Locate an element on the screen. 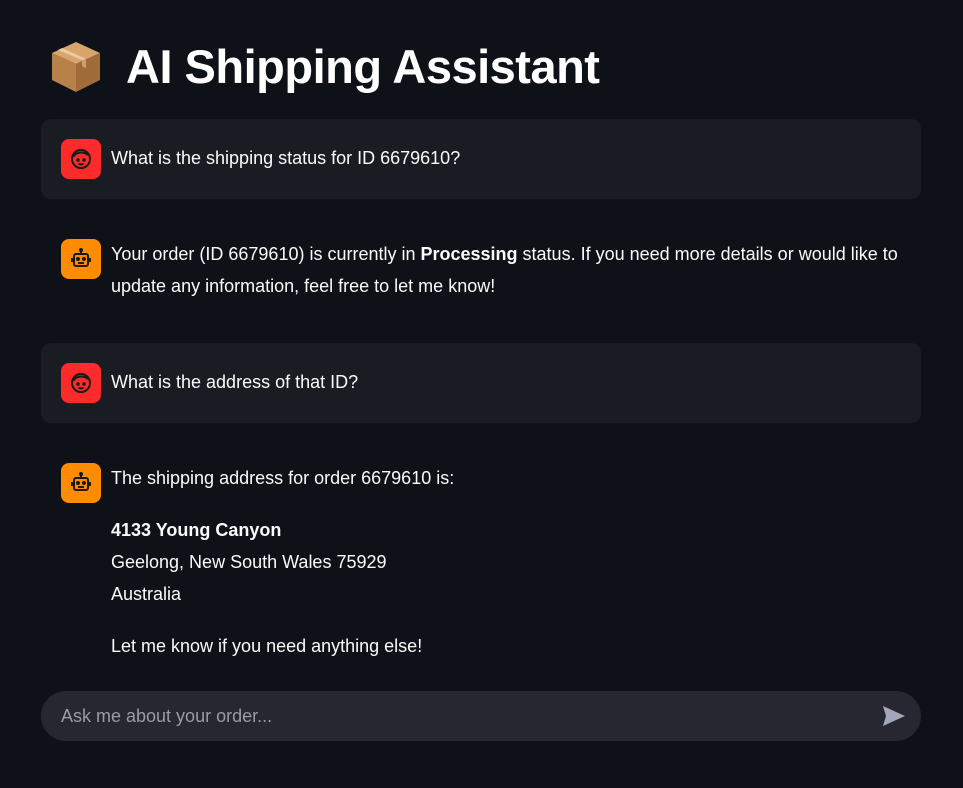 Image resolution: width=963 pixels, height=788 pixels. package-box-icon is located at coordinates (76, 67).